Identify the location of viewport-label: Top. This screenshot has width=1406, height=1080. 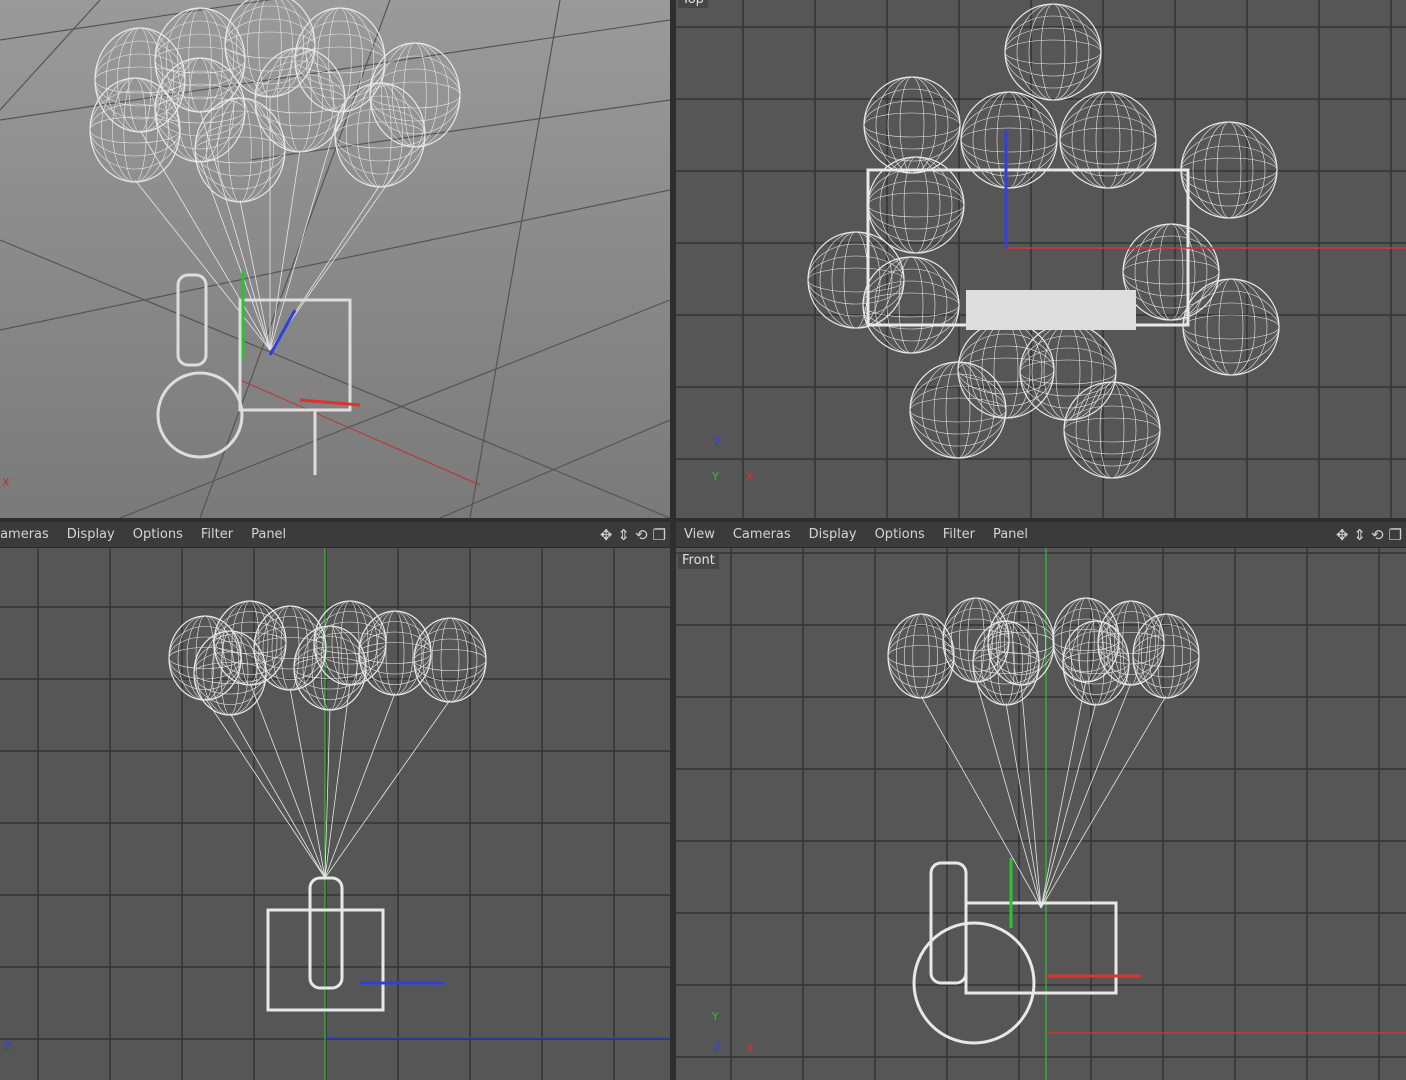
(693, 4).